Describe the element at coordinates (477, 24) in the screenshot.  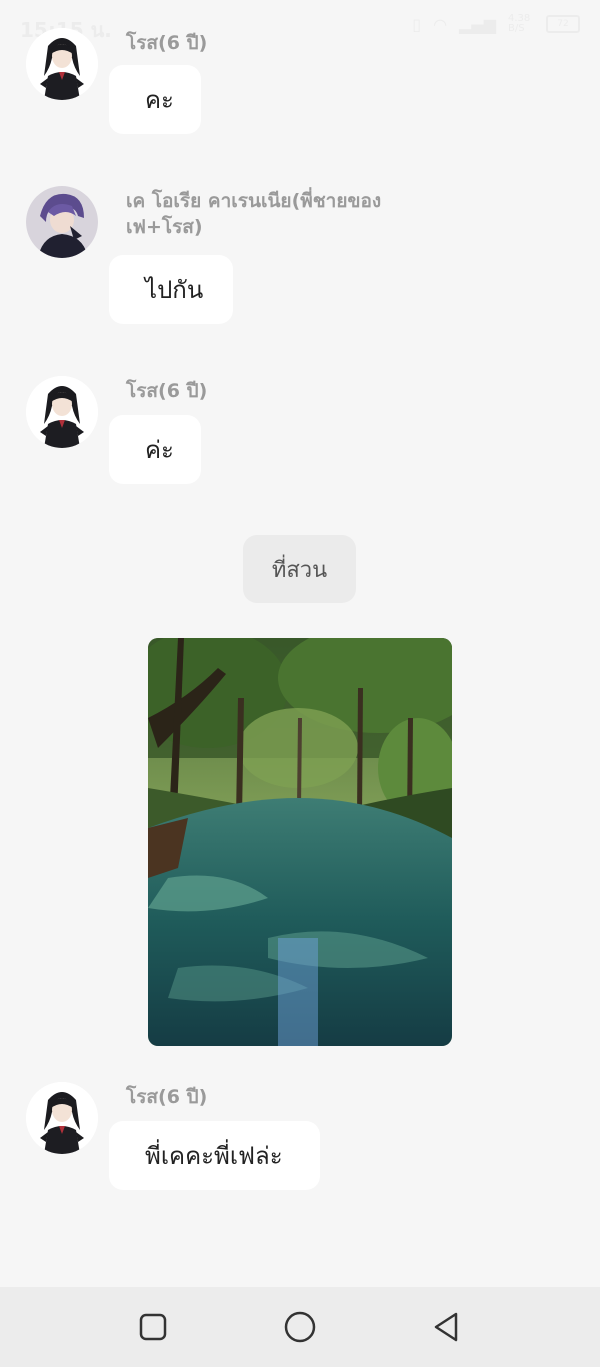
I see `signal-icon: ▂▄▆` at that location.